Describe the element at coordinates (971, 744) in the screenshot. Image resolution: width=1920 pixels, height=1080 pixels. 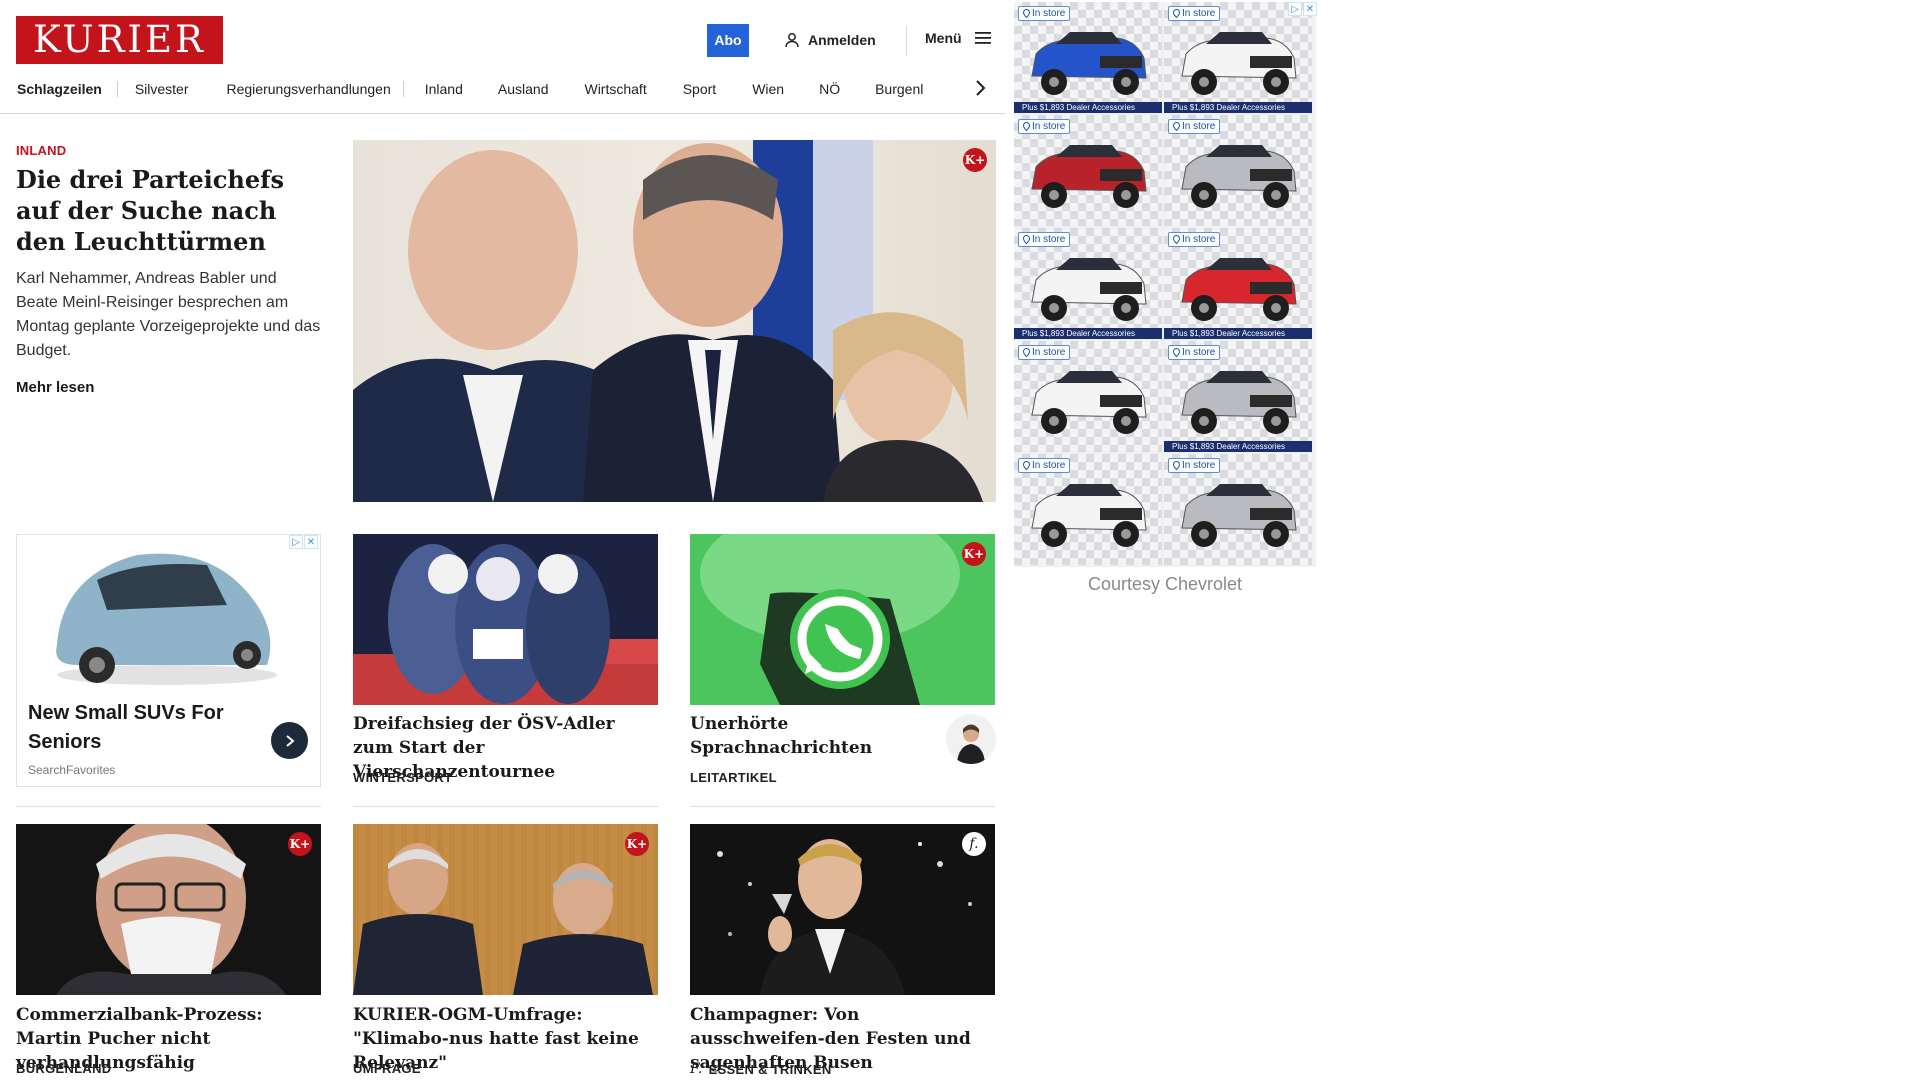
I see `author-photo` at that location.